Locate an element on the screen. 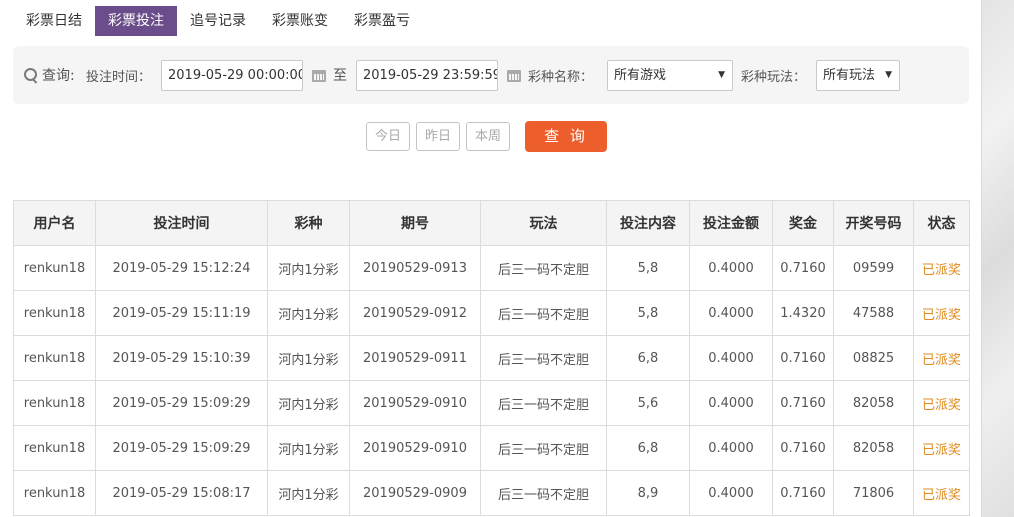 This screenshot has width=1014, height=517. query-label: 查询: is located at coordinates (58, 76).